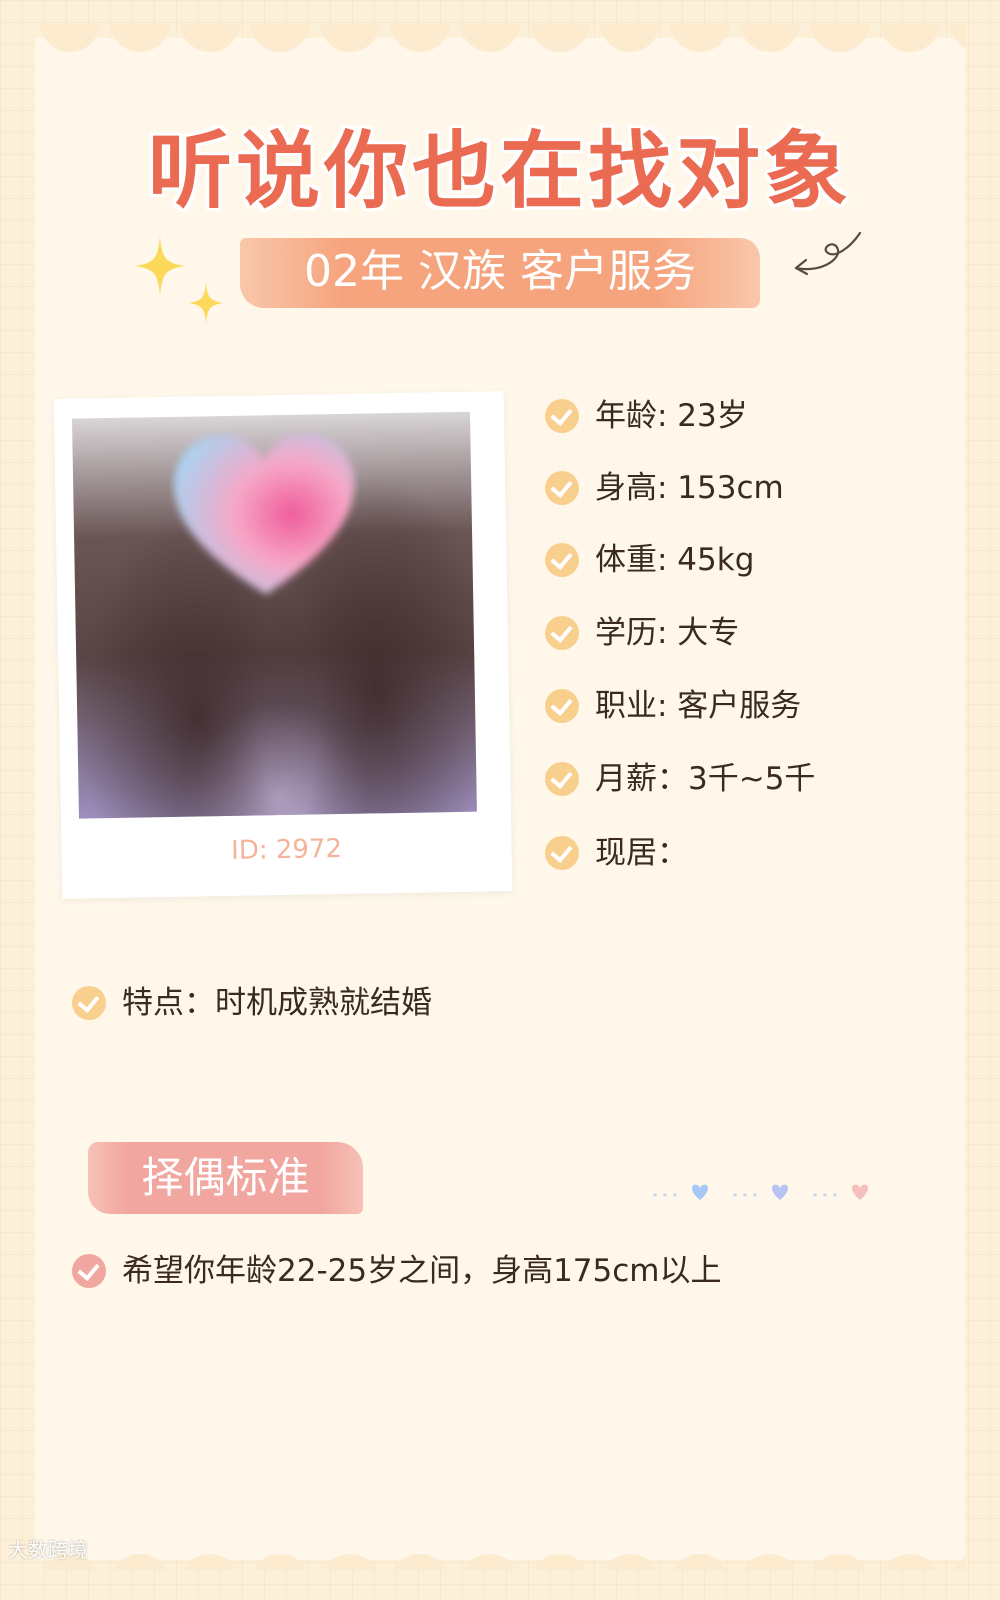 The width and height of the screenshot is (1000, 1600). Describe the element at coordinates (286, 850) in the screenshot. I see `photo-id: ID: 2972` at that location.